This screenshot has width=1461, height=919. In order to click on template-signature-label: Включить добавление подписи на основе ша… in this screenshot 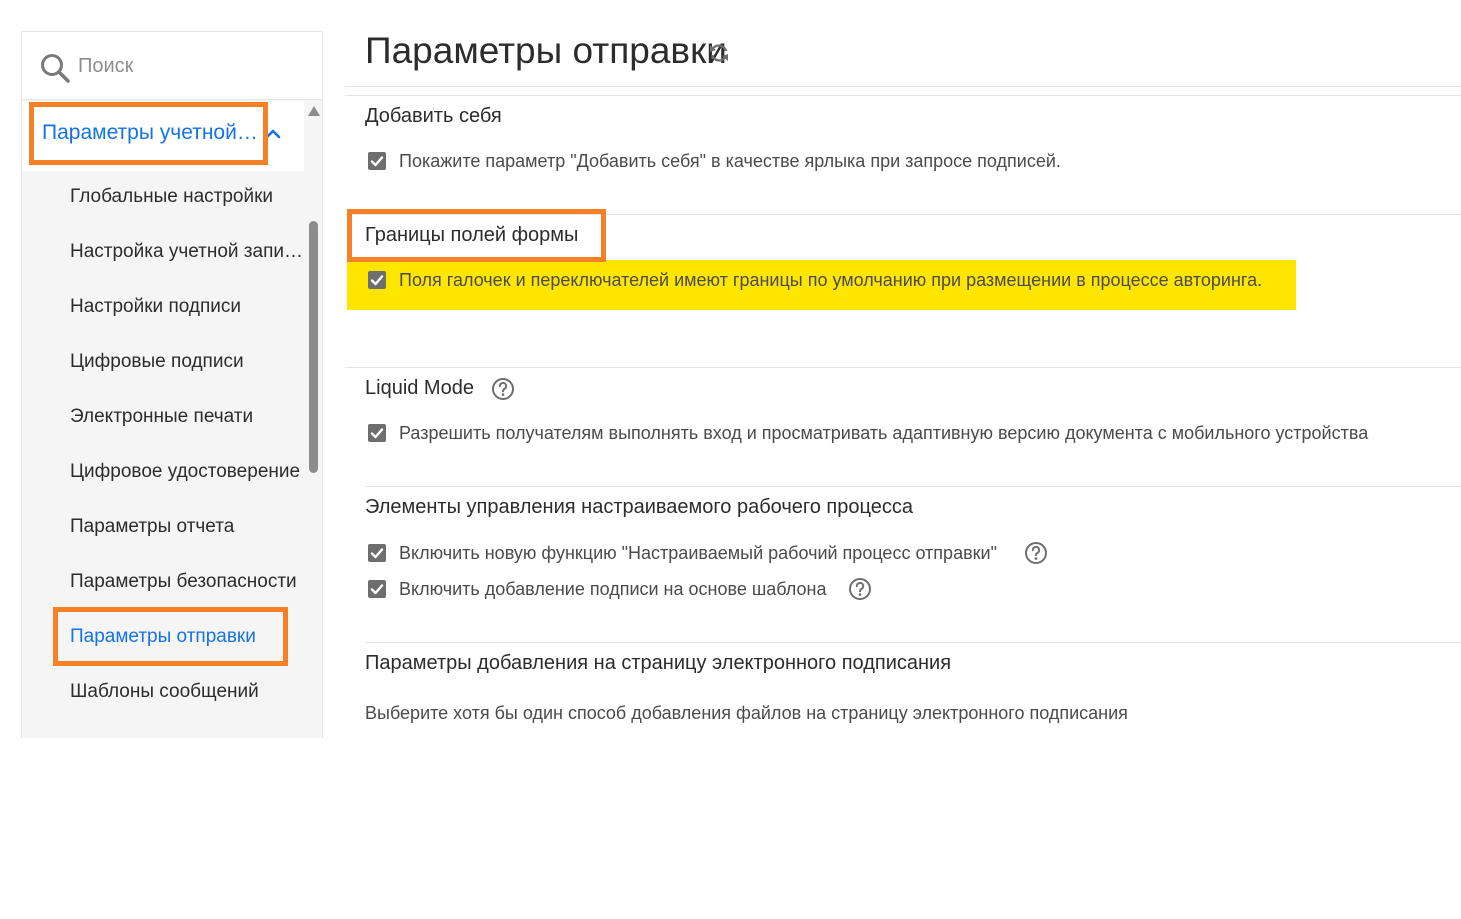, I will do `click(613, 589)`.